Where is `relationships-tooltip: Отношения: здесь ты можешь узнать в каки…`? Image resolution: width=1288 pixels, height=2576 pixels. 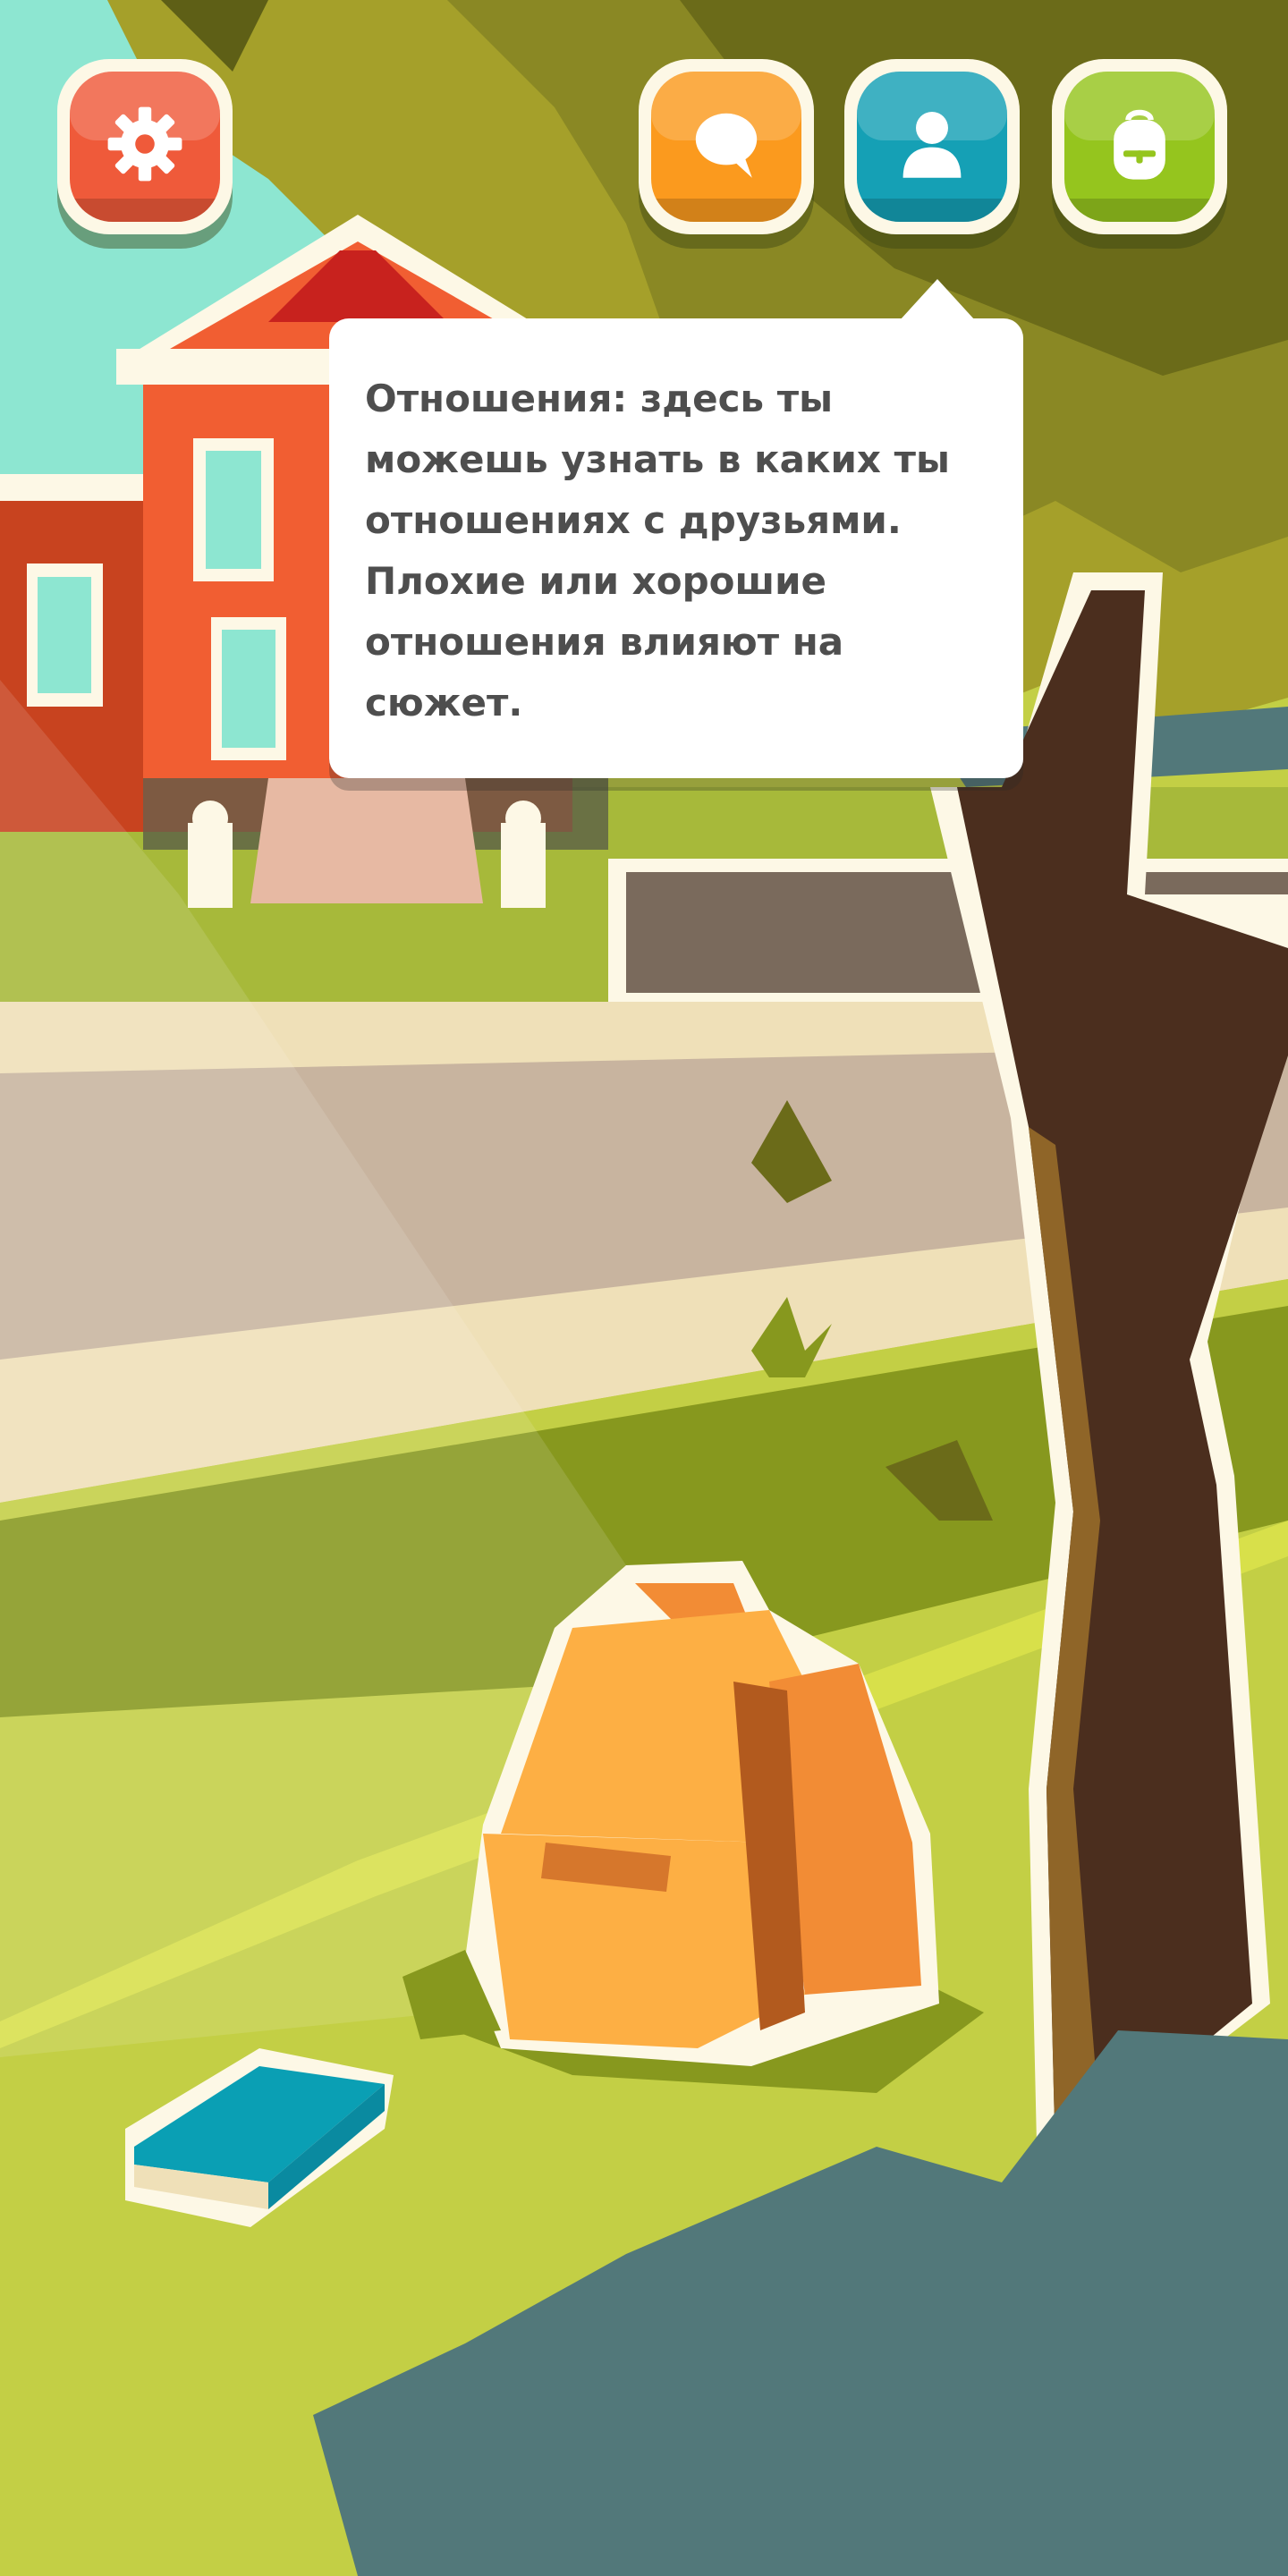 relationships-tooltip: Отношения: здесь ты можешь узнать в каки… is located at coordinates (676, 528).